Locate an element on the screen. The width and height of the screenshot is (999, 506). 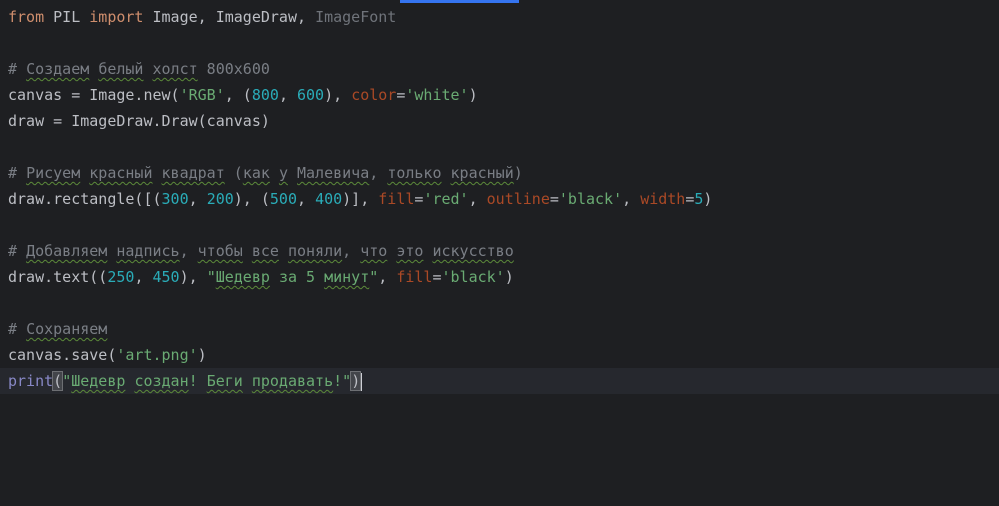
code-text: )], is located at coordinates (360, 199).